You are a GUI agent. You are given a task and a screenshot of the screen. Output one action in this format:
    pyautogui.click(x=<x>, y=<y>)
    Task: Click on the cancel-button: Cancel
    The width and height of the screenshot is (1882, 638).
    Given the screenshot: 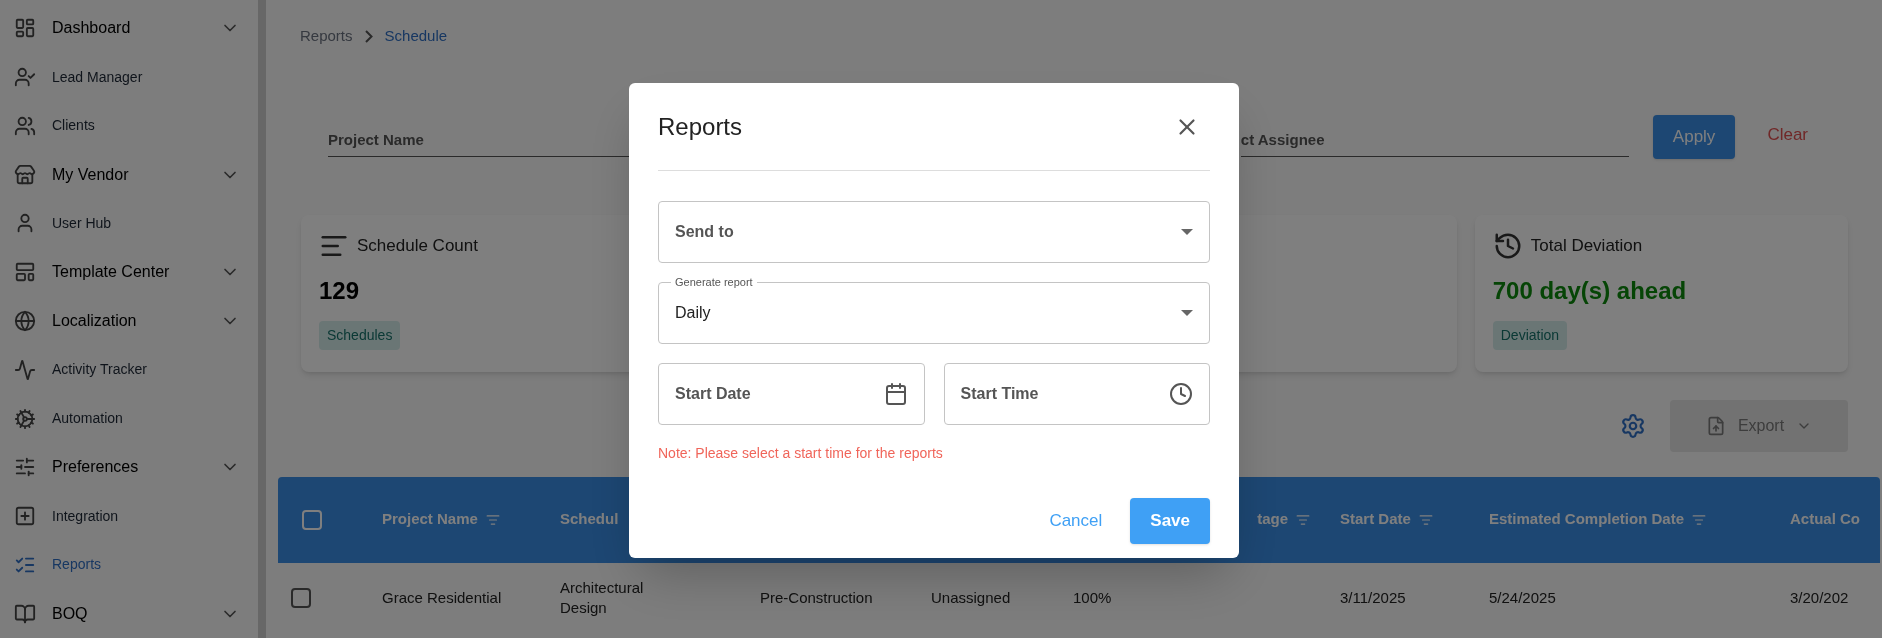 What is the action you would take?
    pyautogui.click(x=1076, y=521)
    